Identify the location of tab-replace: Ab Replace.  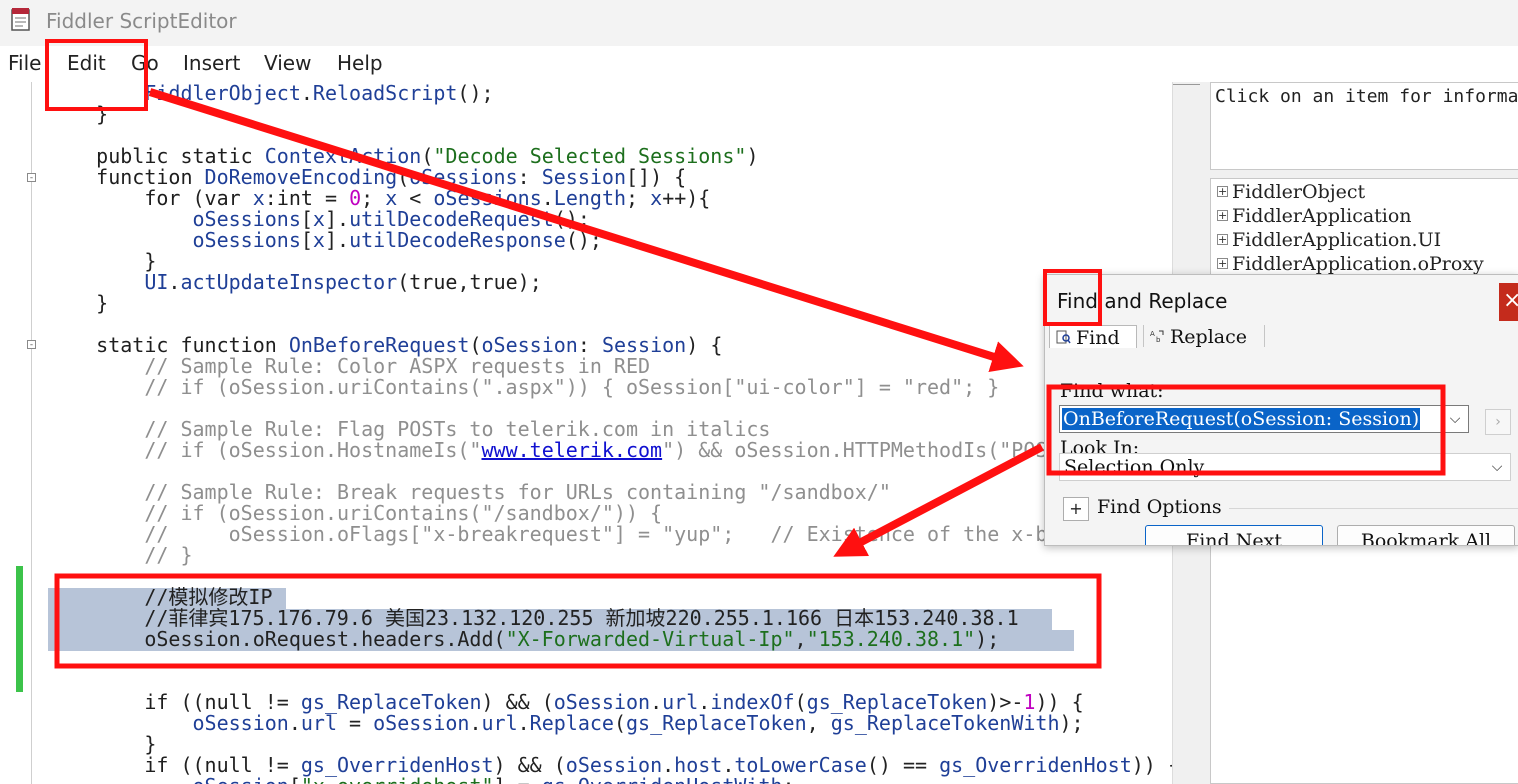
(1204, 336).